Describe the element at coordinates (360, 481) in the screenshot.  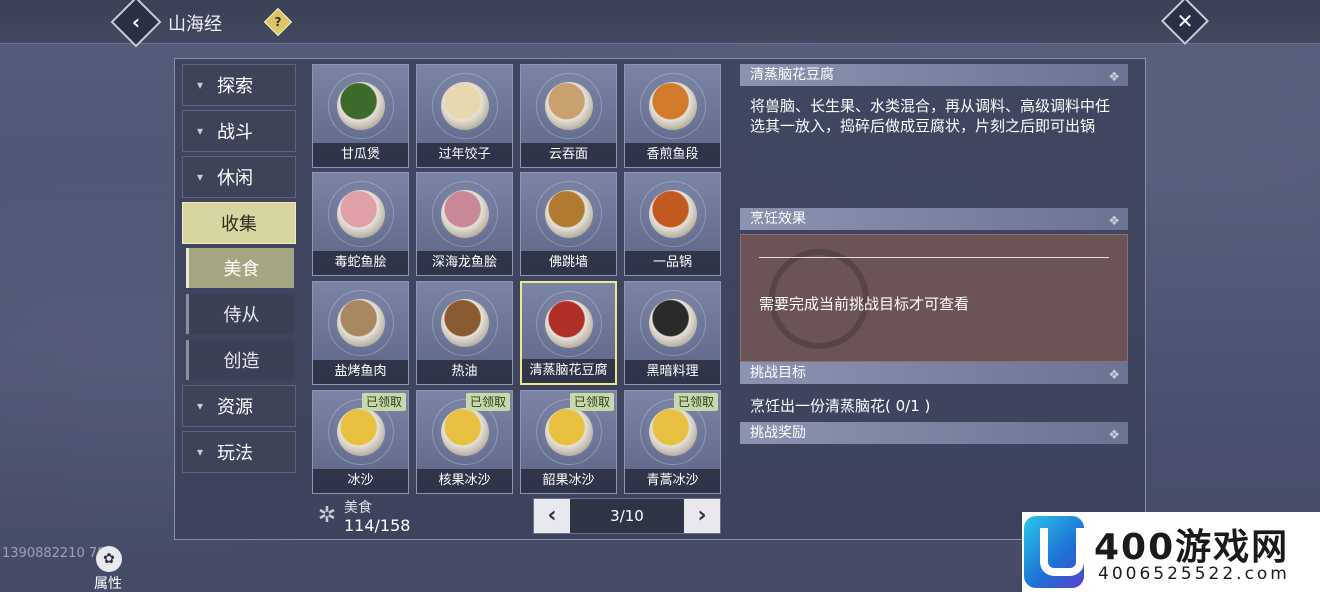
I see `recipe-name: 冰沙` at that location.